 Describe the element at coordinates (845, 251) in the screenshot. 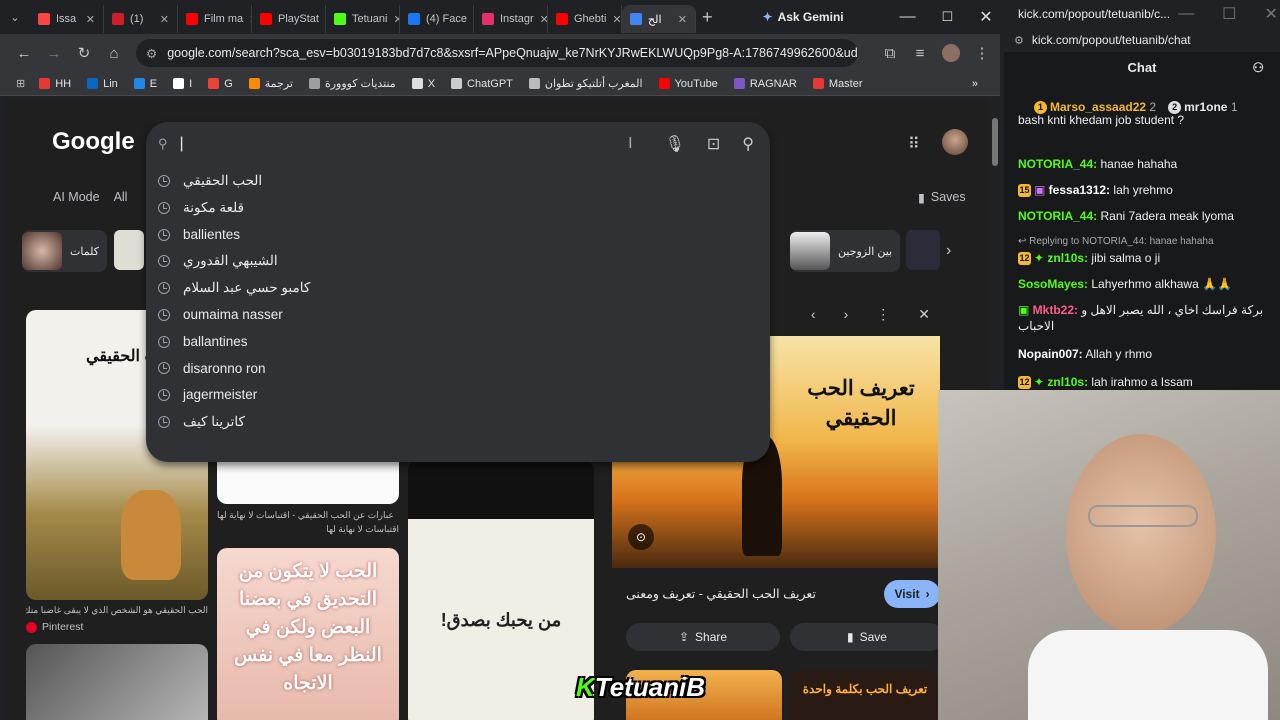

I see `chip-bayn-alzawjayn: بين الزوجين` at that location.